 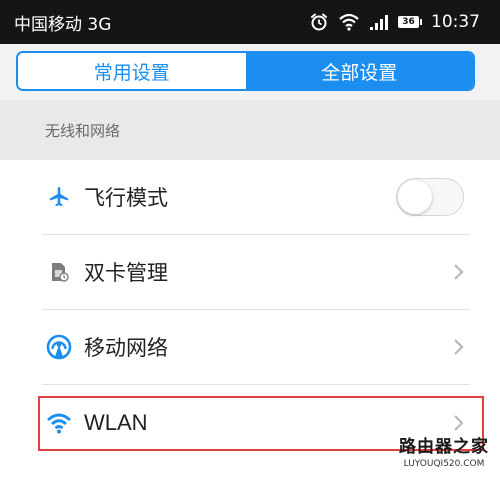 I want to click on item-label: 移动网络, so click(x=126, y=348).